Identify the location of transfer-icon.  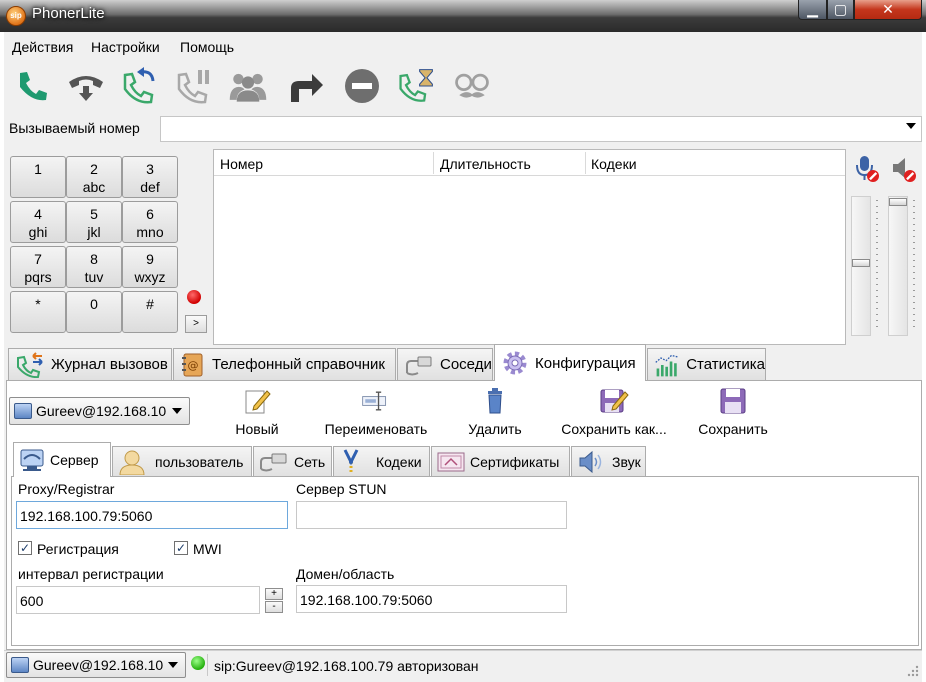
(306, 86).